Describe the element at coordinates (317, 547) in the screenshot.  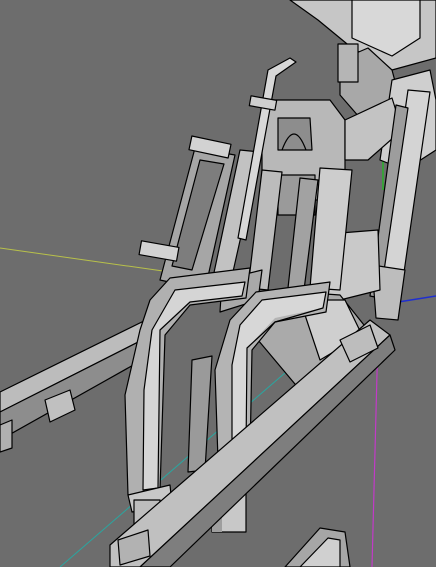
I see `bottom-right-cylinder` at that location.